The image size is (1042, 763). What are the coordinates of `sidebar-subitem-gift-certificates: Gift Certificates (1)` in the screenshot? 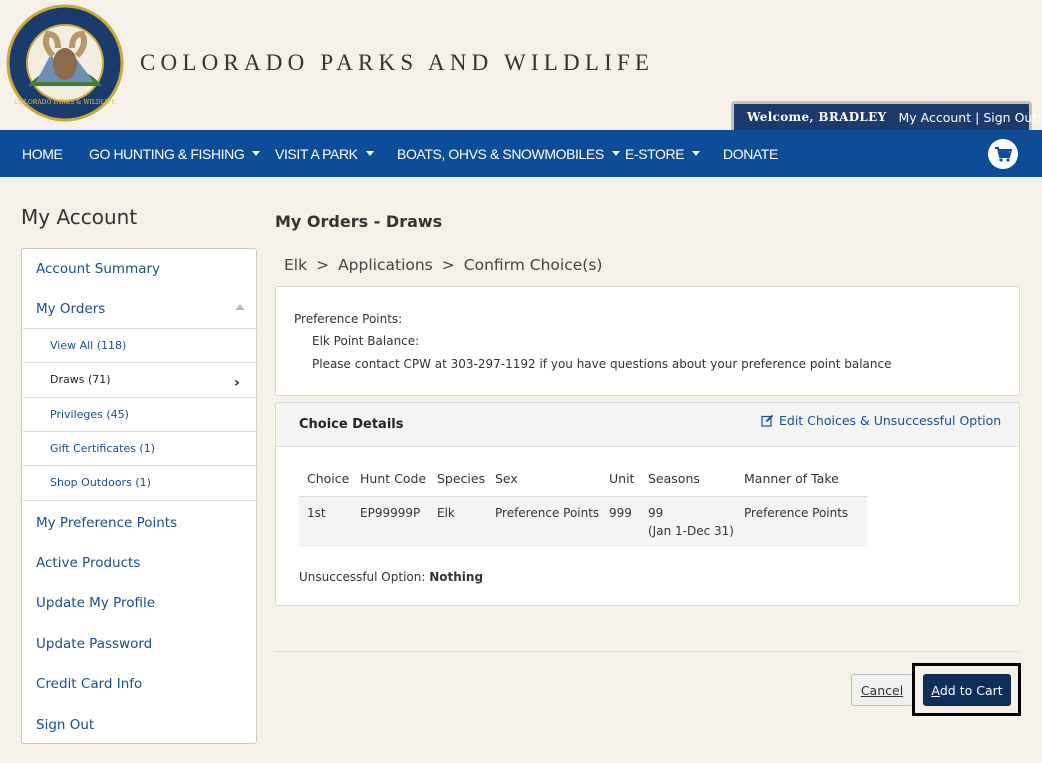 It's located at (140, 448).